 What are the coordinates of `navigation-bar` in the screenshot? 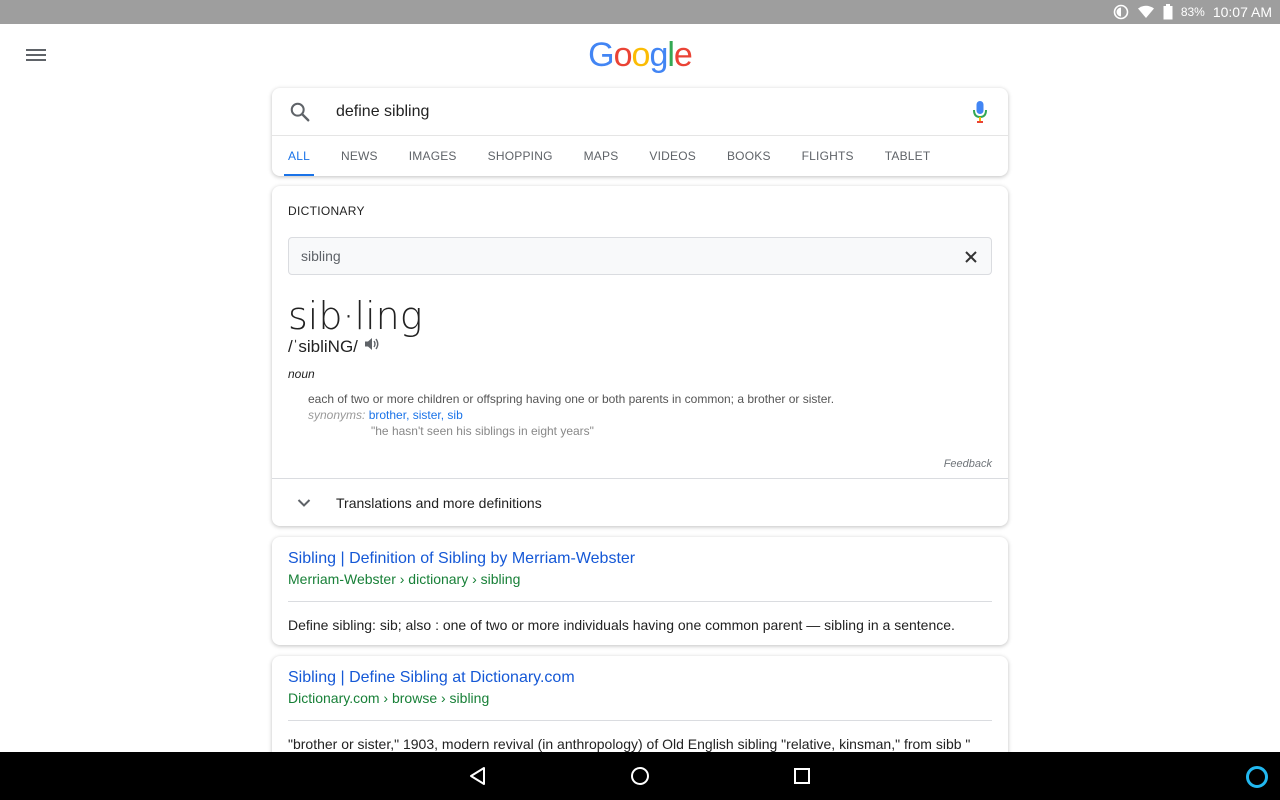 It's located at (640, 776).